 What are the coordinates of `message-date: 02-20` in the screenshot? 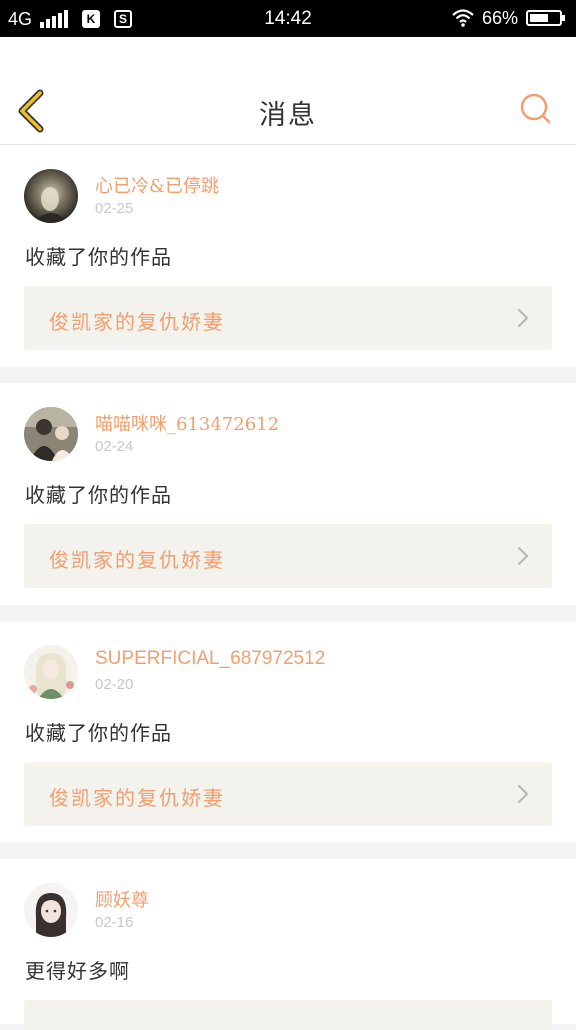 It's located at (114, 684).